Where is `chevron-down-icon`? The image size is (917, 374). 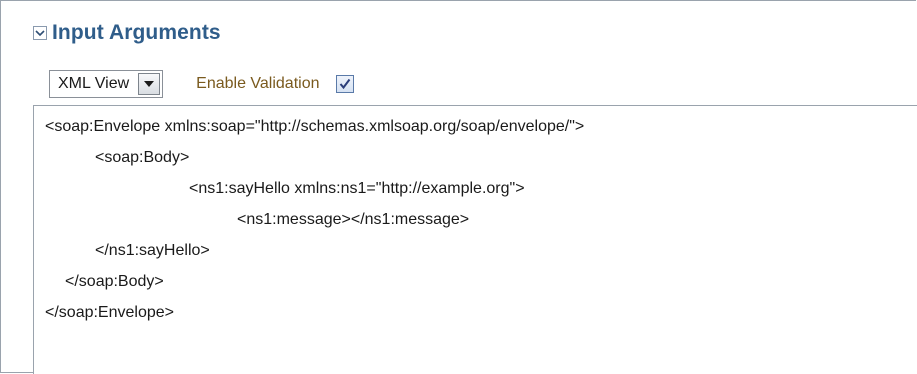
chevron-down-icon is located at coordinates (40, 33).